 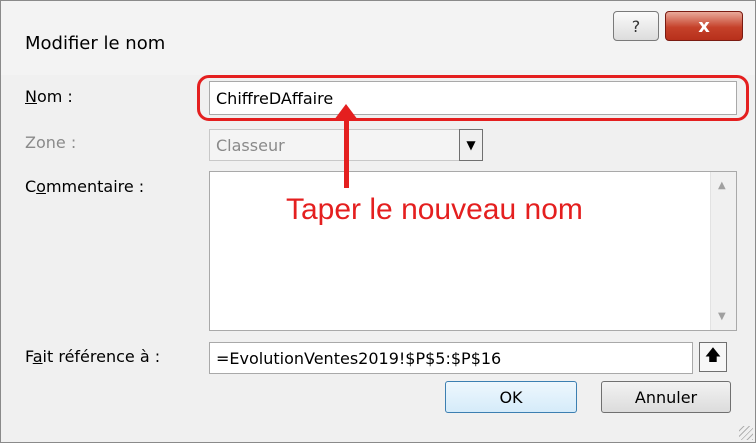 I want to click on annotation-text: Taper le nouveau nom, so click(x=434, y=209).